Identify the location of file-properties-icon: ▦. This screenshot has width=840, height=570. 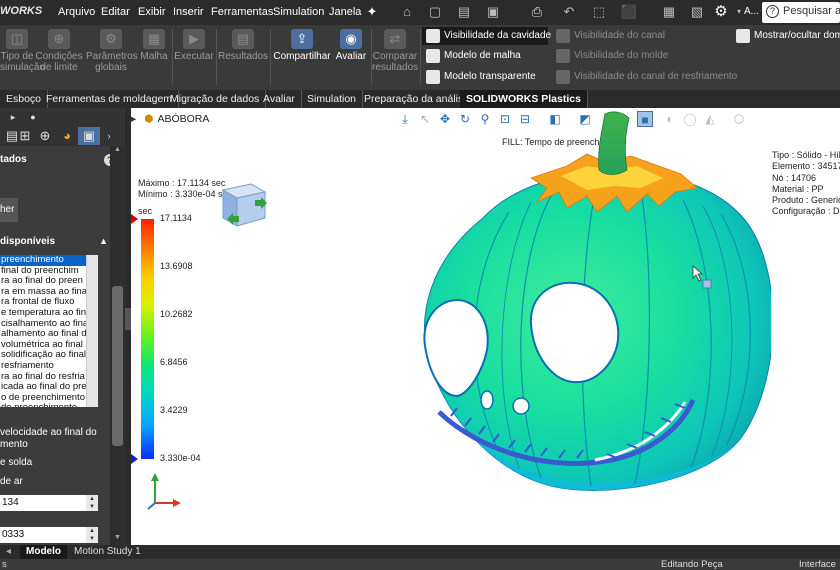
(669, 12).